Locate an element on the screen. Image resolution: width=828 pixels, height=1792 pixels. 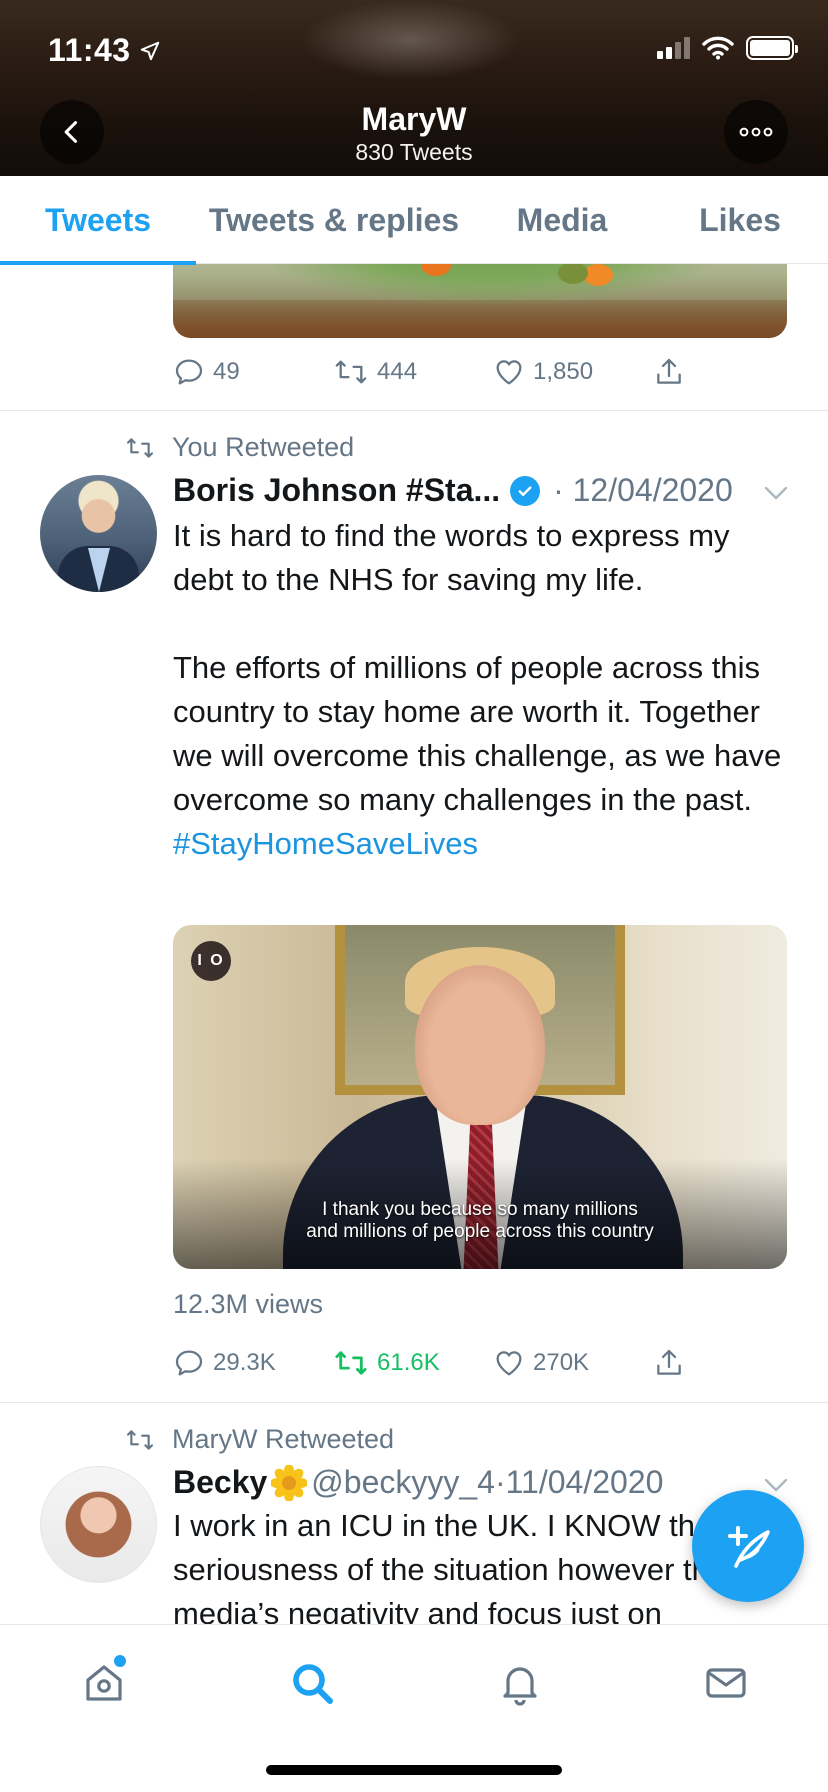
tab-tweets: Tweets is located at coordinates (98, 220).